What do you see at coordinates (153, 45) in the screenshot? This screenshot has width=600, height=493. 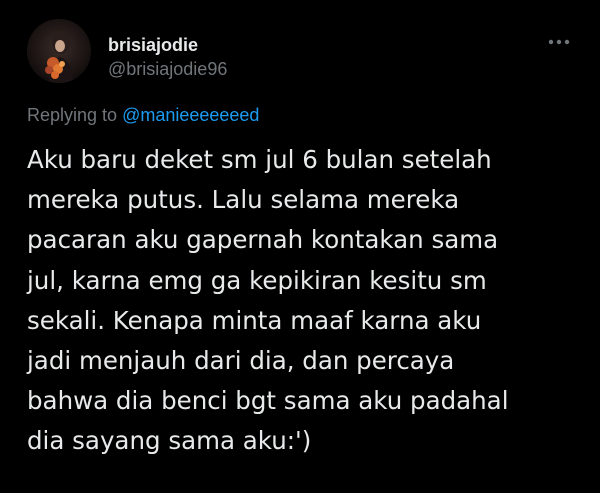 I see `display-name: brisiajodie` at bounding box center [153, 45].